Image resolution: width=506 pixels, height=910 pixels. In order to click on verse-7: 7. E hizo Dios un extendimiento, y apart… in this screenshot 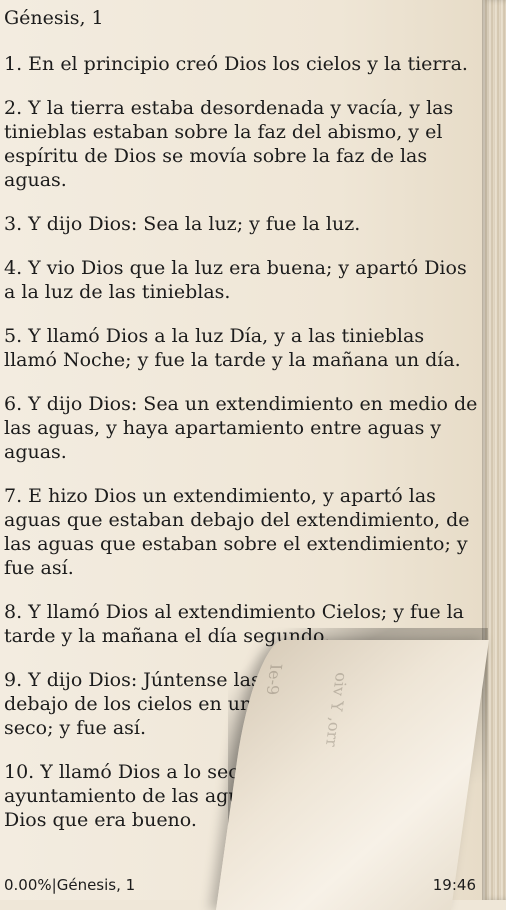, I will do `click(237, 532)`.